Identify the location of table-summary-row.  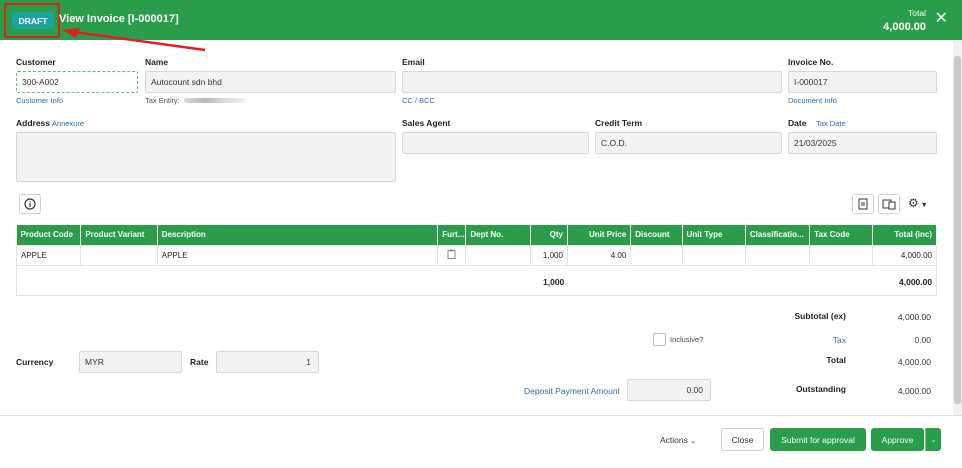
(476, 281).